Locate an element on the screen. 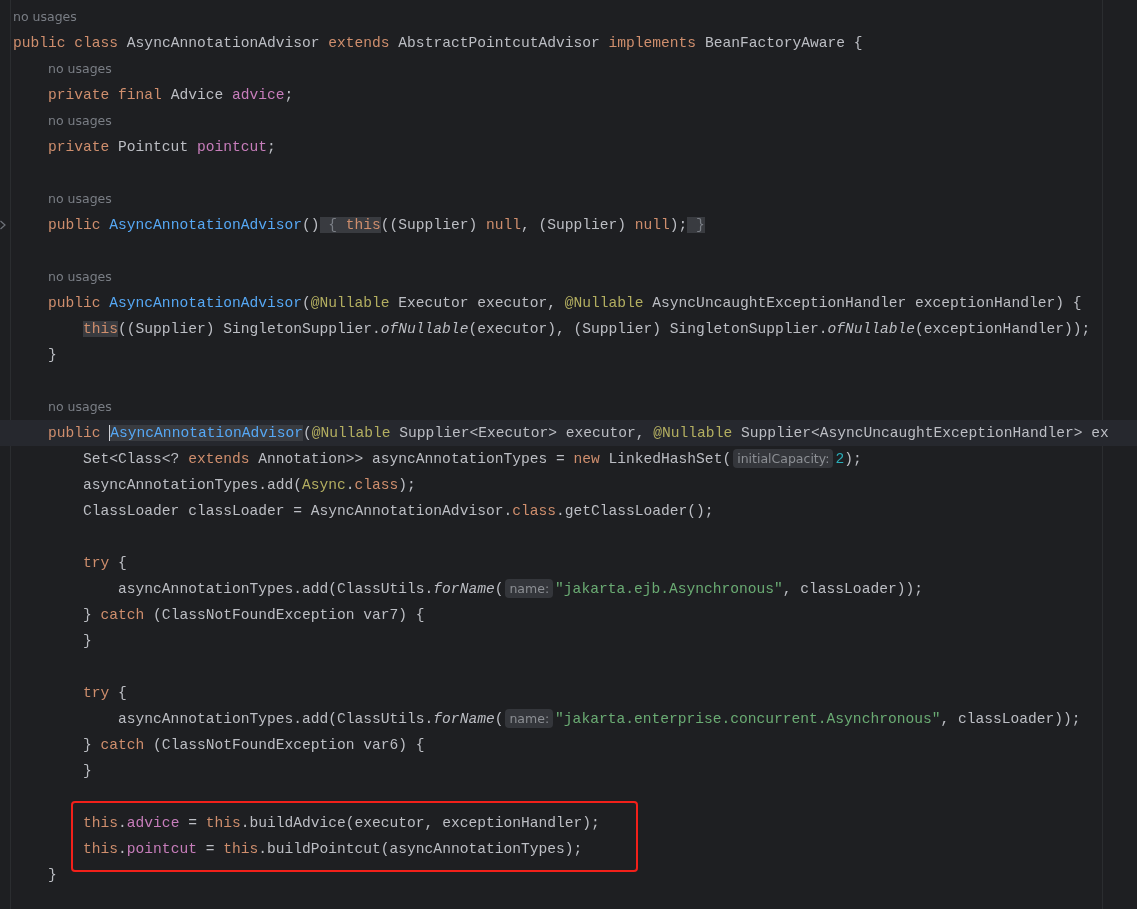 The width and height of the screenshot is (1137, 909). code-line: asyncAnnotationTypes.add(ClassUtils.forName( name: "jakarta.ejb.Asynchronous", classLoader)); is located at coordinates (520, 589).